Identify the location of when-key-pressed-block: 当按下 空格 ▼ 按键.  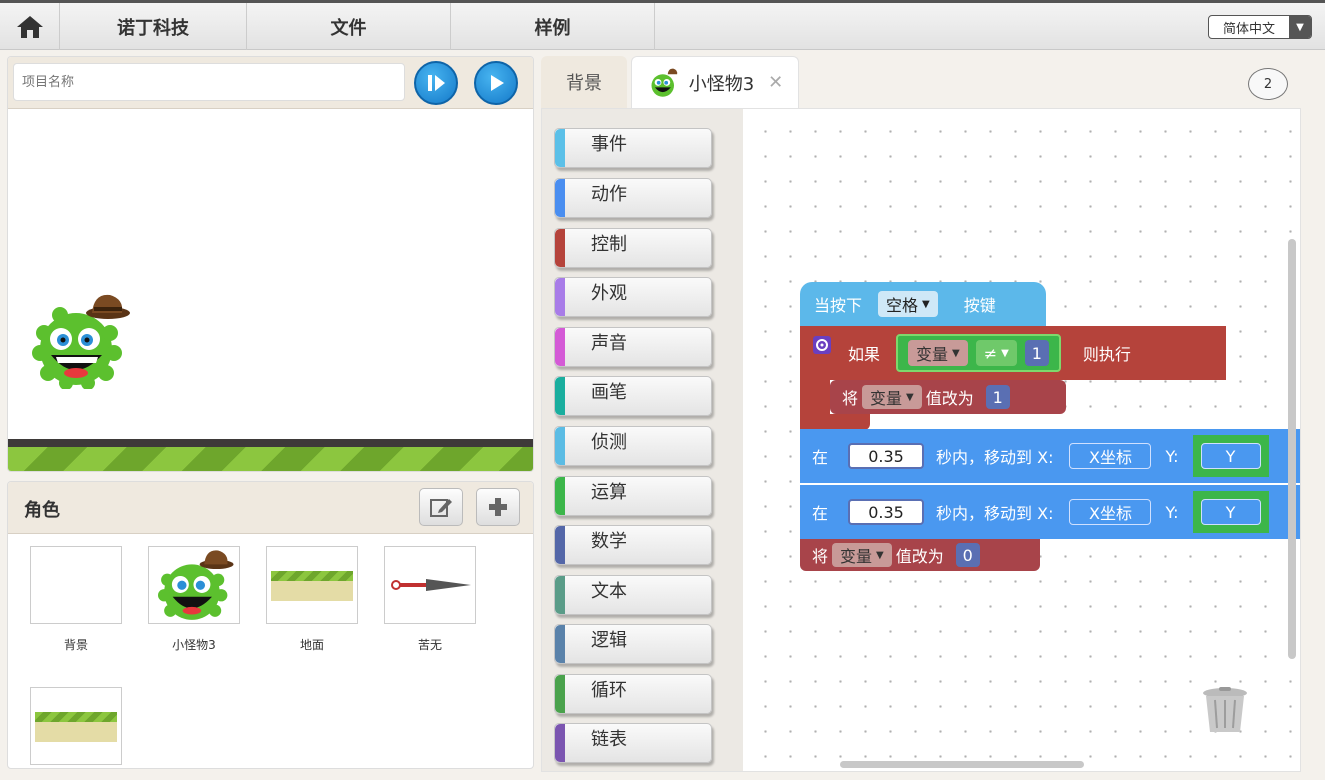
(923, 304).